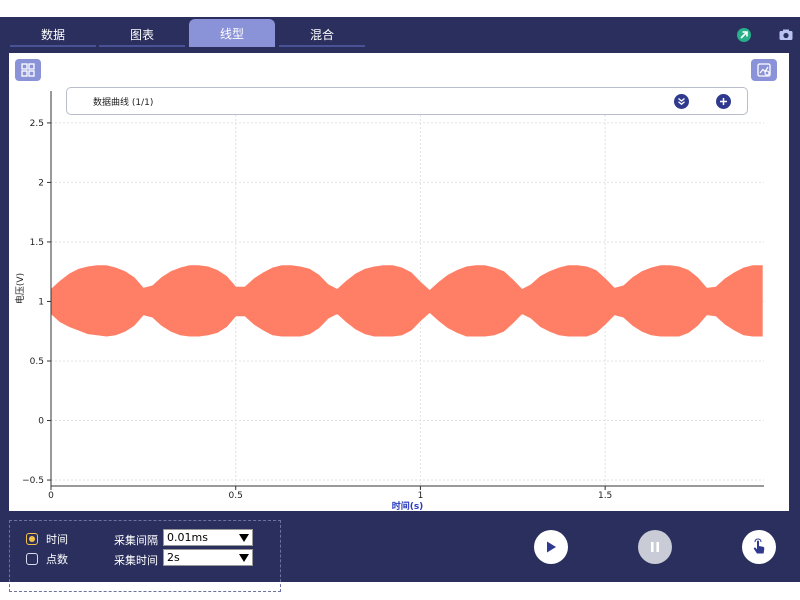 The height and width of the screenshot is (600, 800). I want to click on interval-select: 0.01ms, so click(208, 537).